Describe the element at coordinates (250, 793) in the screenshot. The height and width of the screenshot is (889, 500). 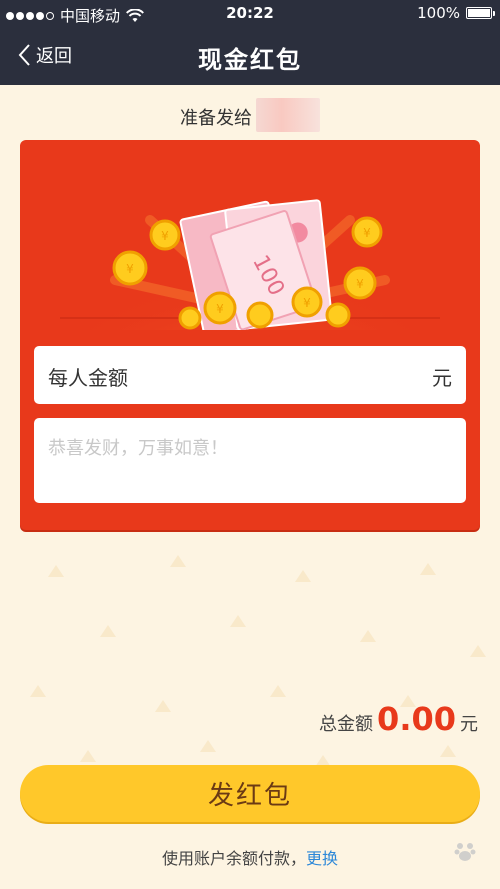
I see `send-red-packet-button: 发红包` at that location.